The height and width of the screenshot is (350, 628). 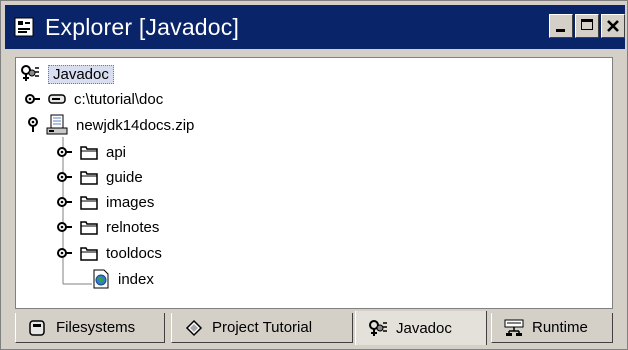 I want to click on tree-node-label: newjdk14docs.zip, so click(x=135, y=125).